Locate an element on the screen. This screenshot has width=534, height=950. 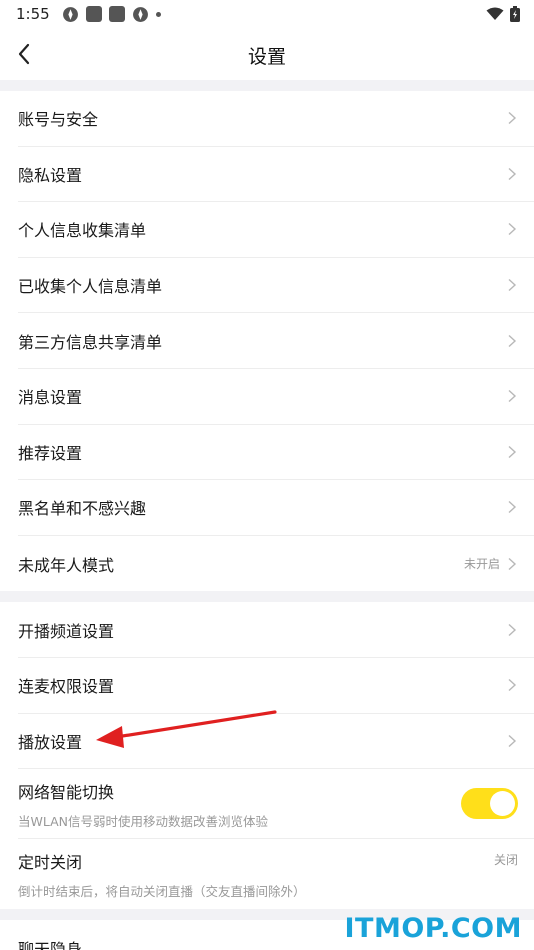
settings-item-account-security: 账号与安全 is located at coordinates (276, 119).